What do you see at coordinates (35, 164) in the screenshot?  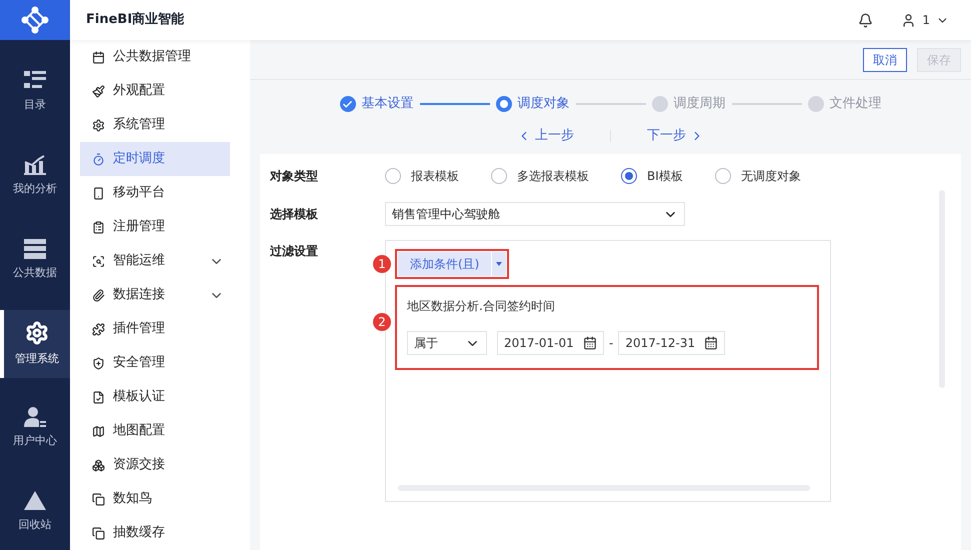 I see `chart-icon` at bounding box center [35, 164].